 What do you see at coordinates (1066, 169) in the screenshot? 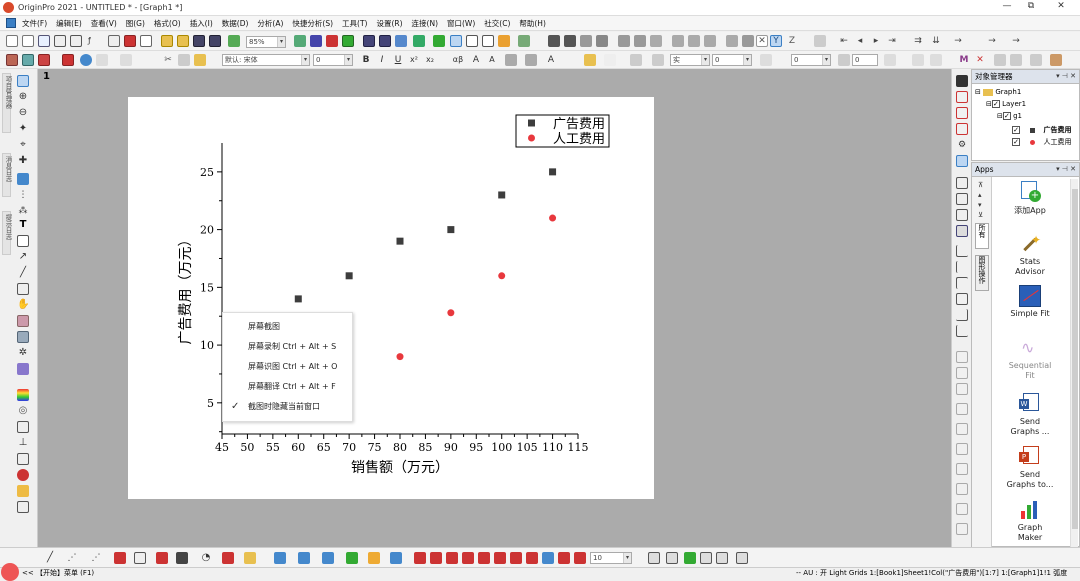
I see `panel-pin-close-icons: ▾ ⊣ ✕` at bounding box center [1066, 169].